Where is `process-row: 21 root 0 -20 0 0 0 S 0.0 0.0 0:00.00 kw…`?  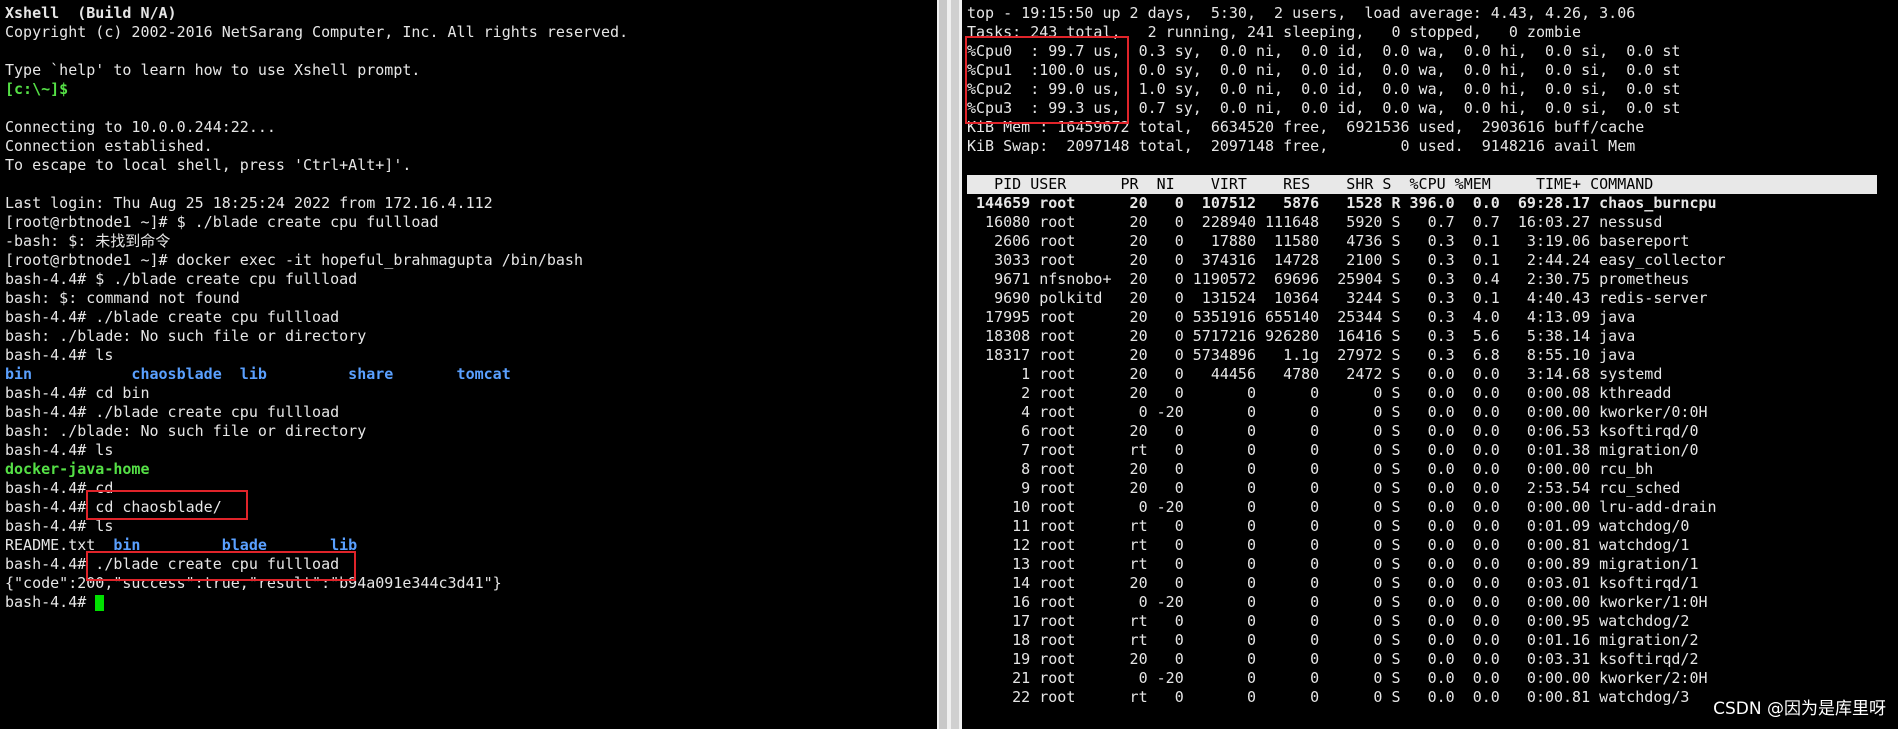
process-row: 21 root 0 -20 0 0 0 S 0.0 0.0 0:00.00 kw… is located at coordinates (1337, 678).